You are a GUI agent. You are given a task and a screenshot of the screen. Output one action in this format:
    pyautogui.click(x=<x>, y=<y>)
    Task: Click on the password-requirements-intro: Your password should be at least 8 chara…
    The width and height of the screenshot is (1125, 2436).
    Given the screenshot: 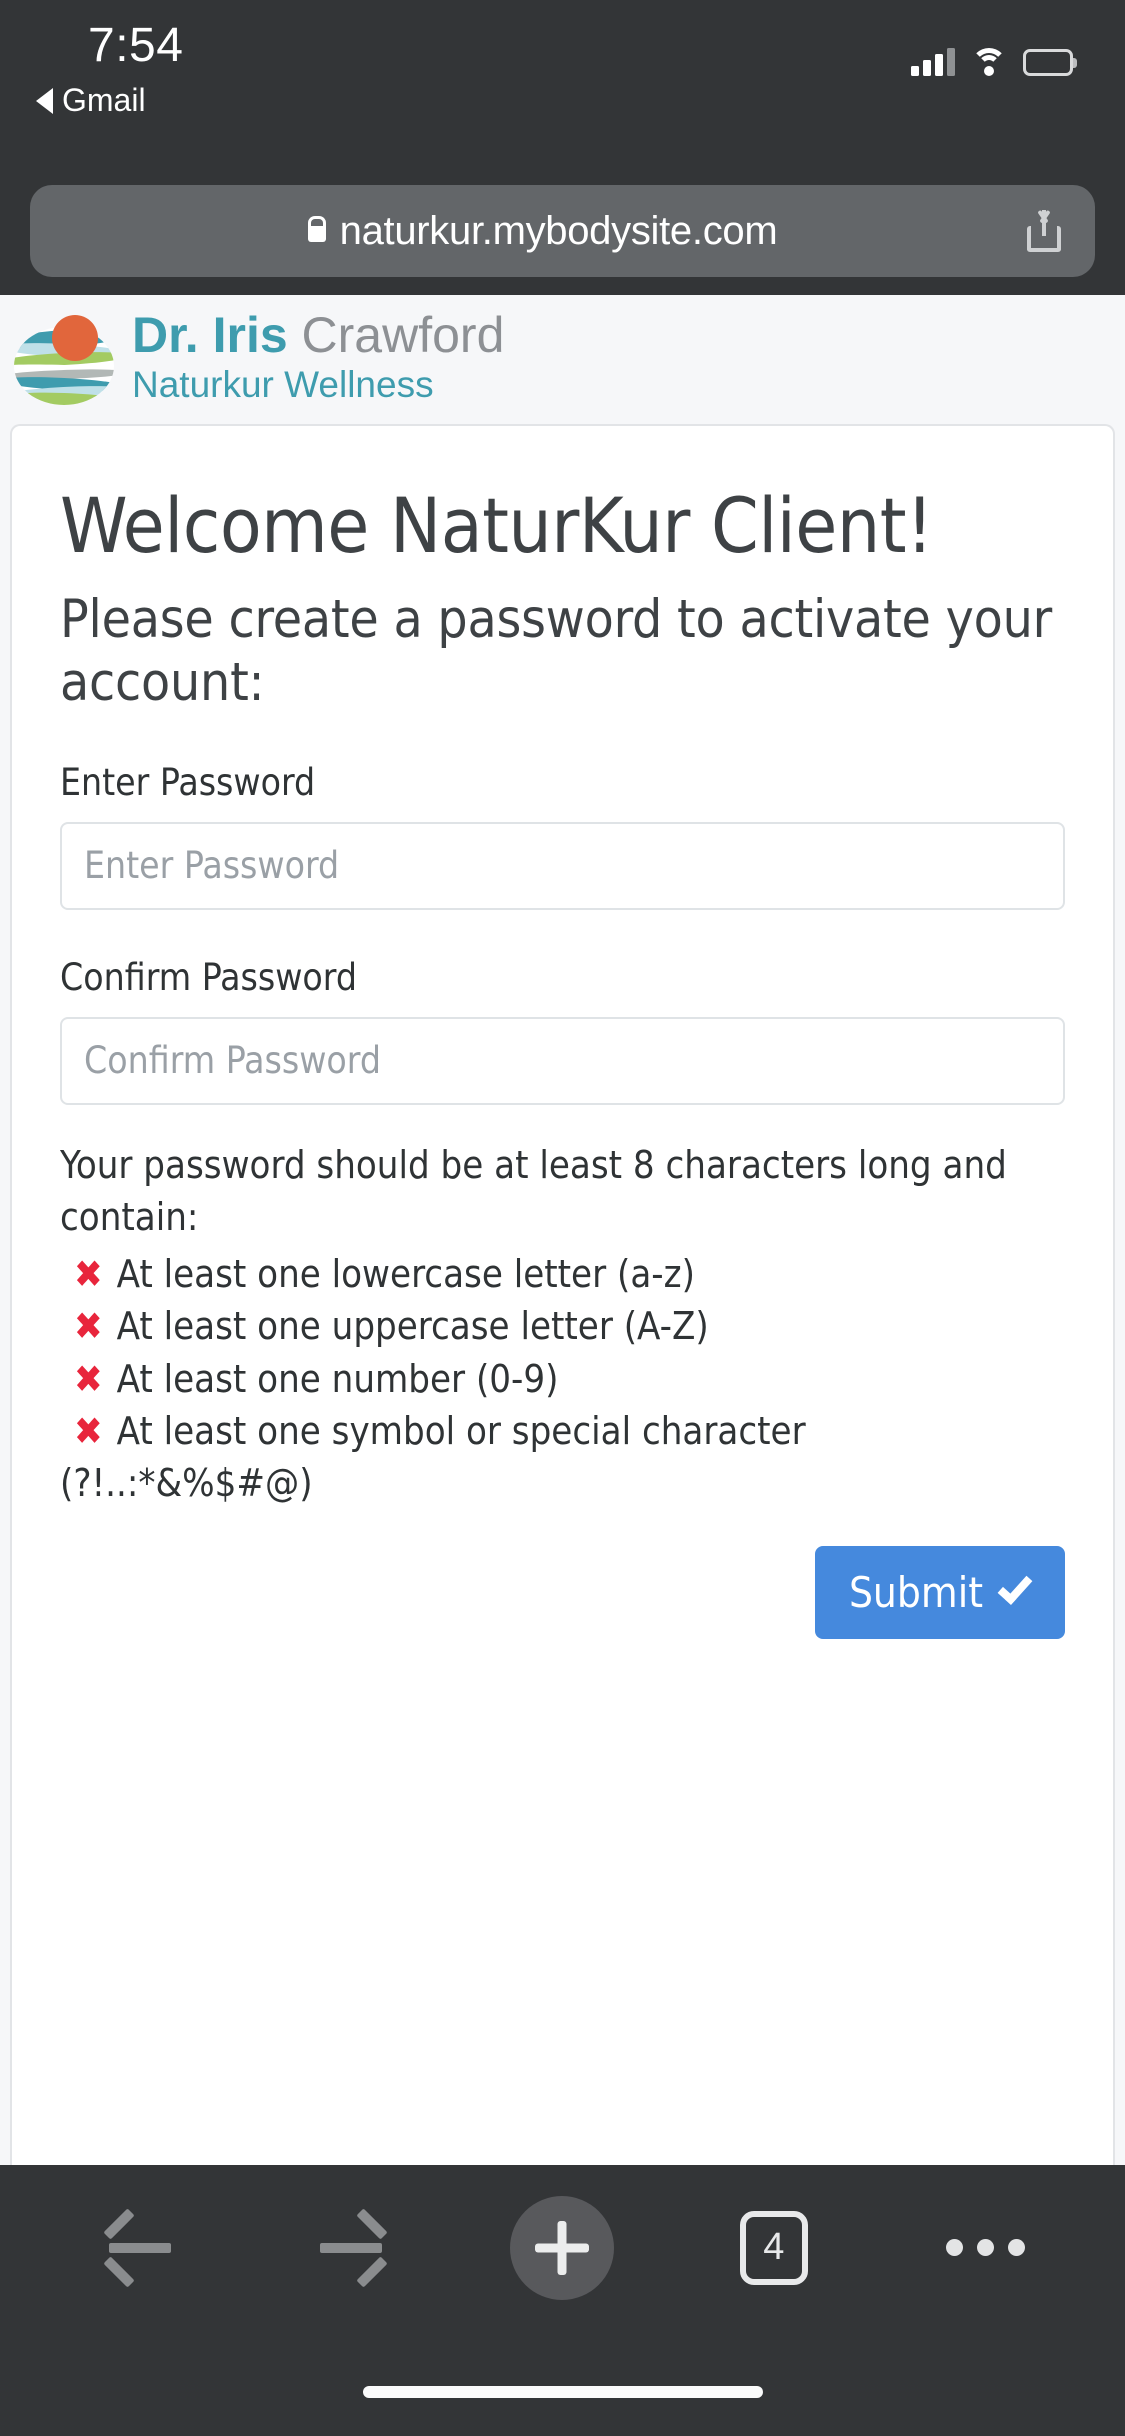 What is the action you would take?
    pyautogui.click(x=533, y=1191)
    